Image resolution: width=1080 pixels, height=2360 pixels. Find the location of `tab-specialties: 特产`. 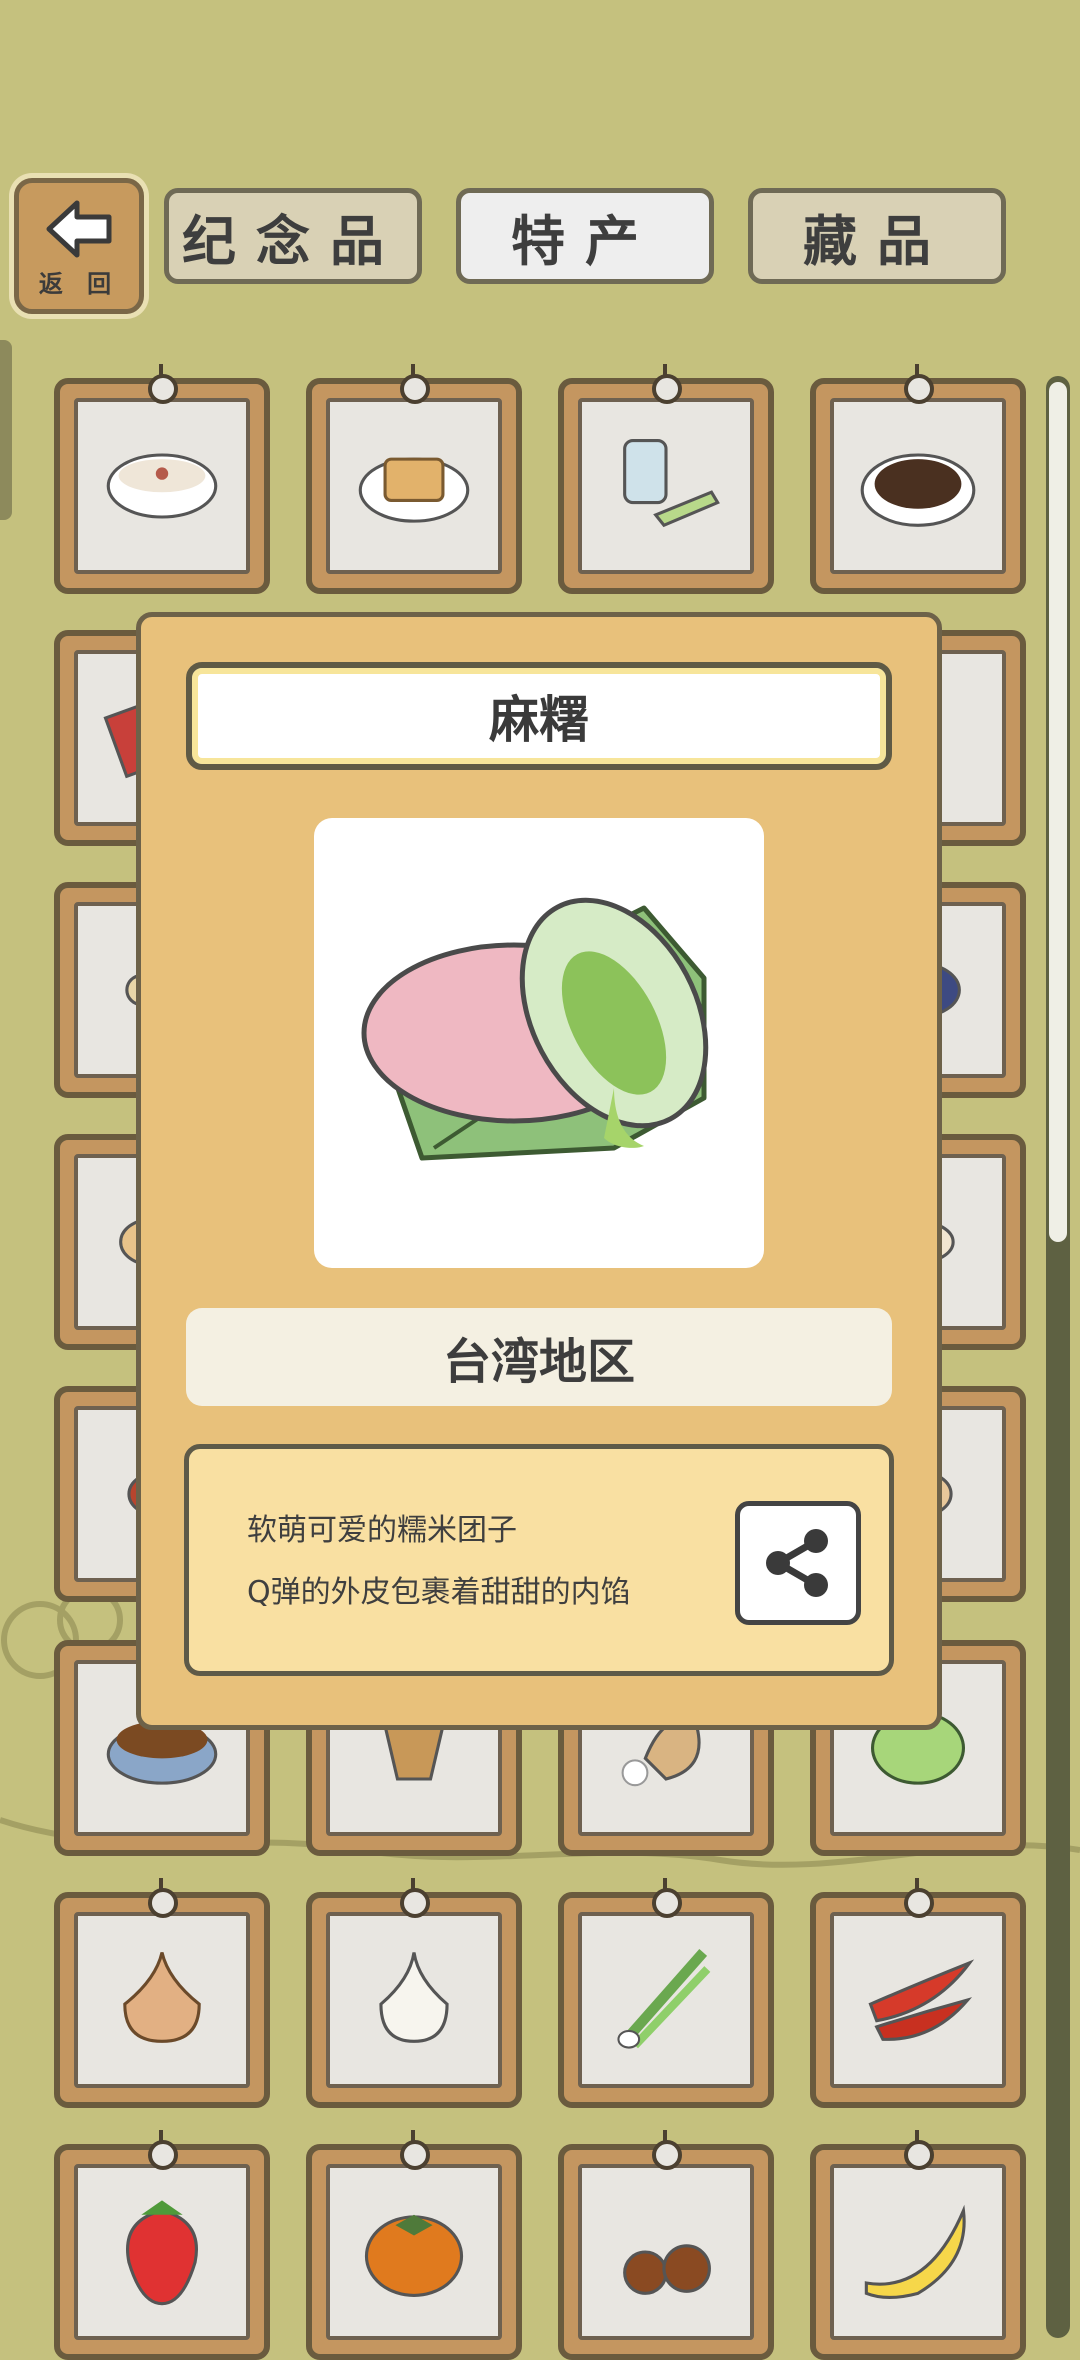

tab-specialties: 特产 is located at coordinates (585, 236).